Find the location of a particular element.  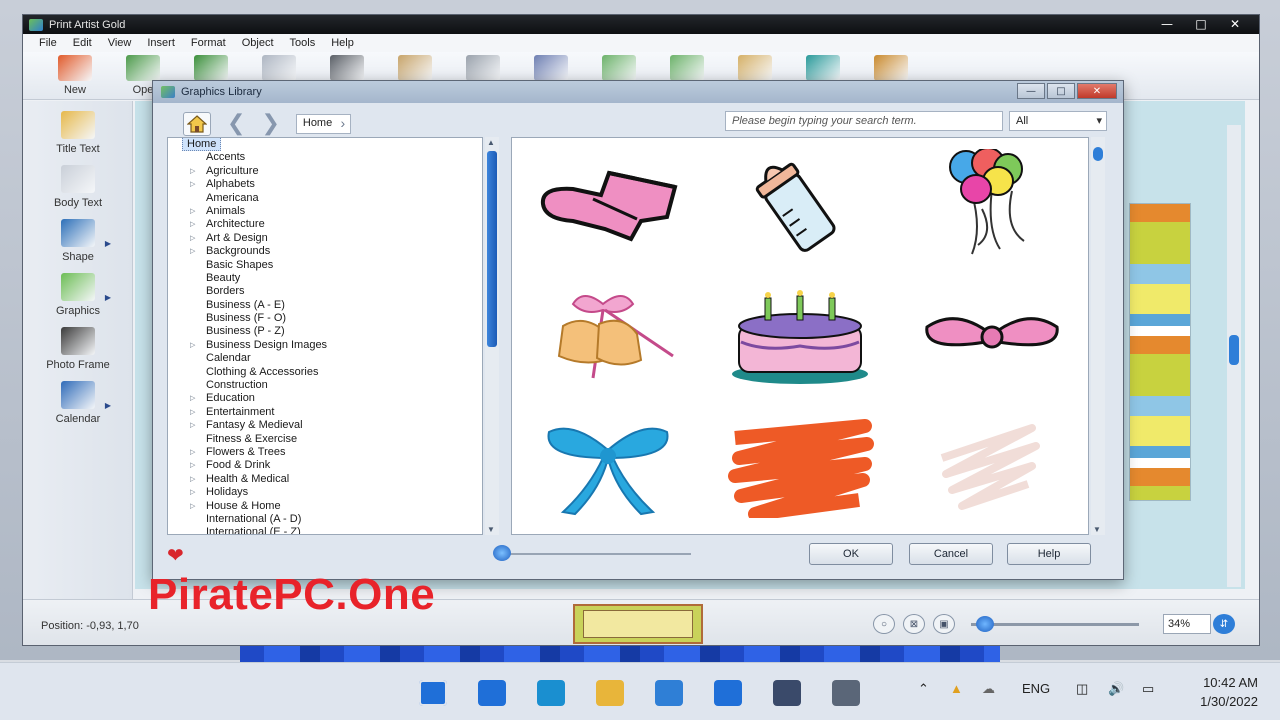

category-scroll-thumb is located at coordinates (492, 249).